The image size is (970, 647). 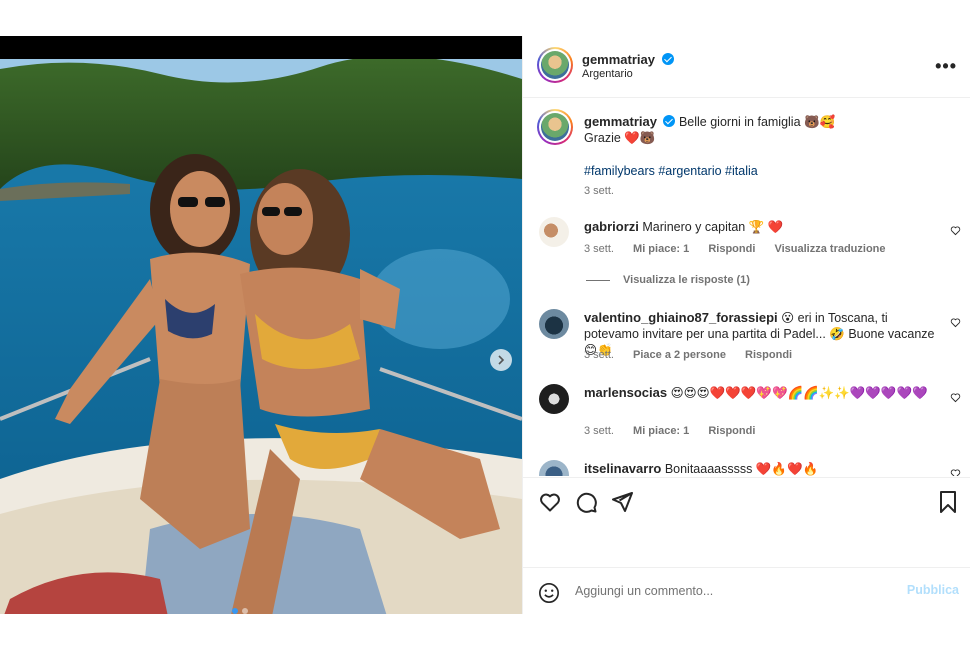 I want to click on carousel-dot, so click(x=245, y=611).